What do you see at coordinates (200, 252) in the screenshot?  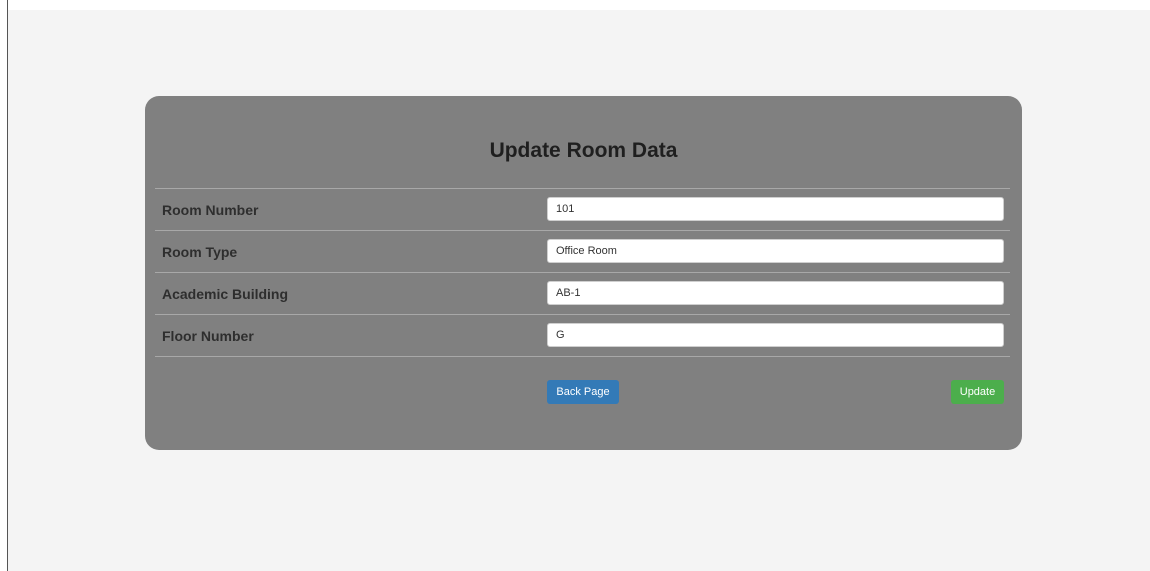 I see `room-type-label: Room Type` at bounding box center [200, 252].